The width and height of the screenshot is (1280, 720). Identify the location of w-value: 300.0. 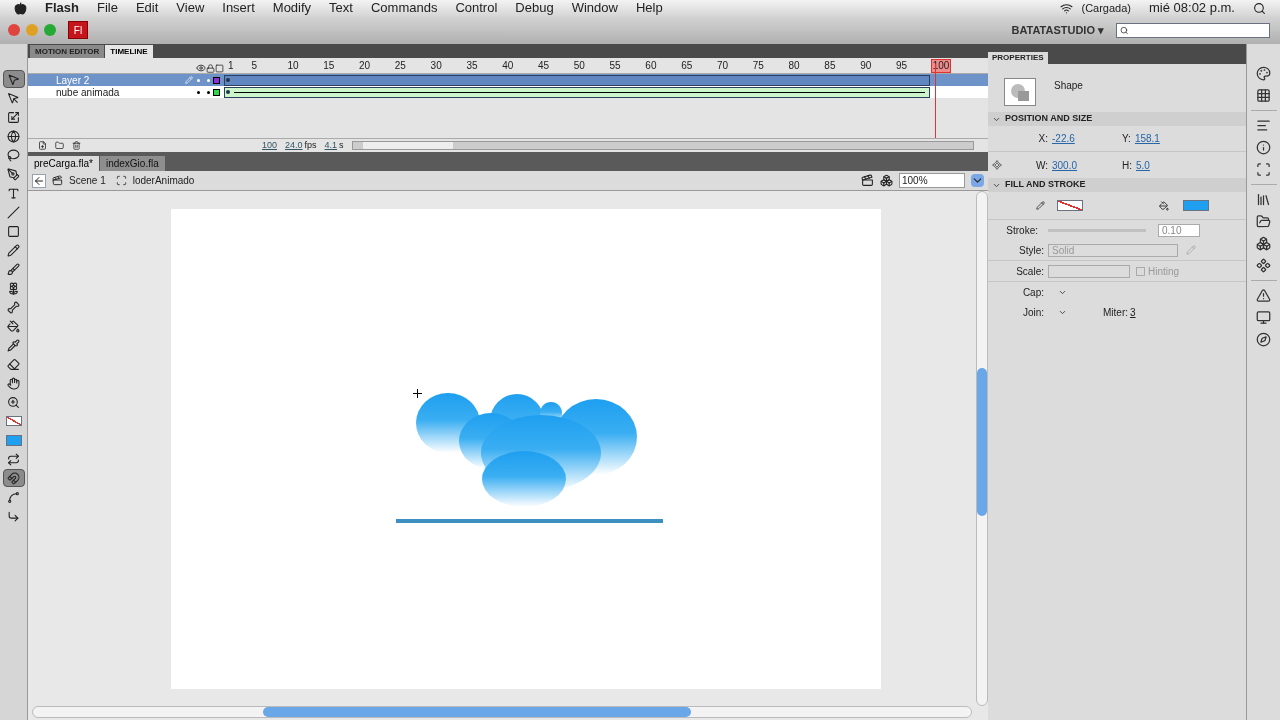
(1087, 165).